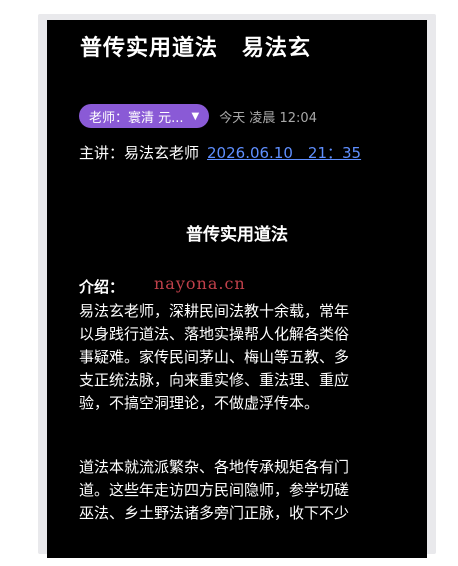 The image size is (458, 566). Describe the element at coordinates (214, 490) in the screenshot. I see `paragraph-line: 道。这些年走访四方民间隐师，参学切磋` at that location.